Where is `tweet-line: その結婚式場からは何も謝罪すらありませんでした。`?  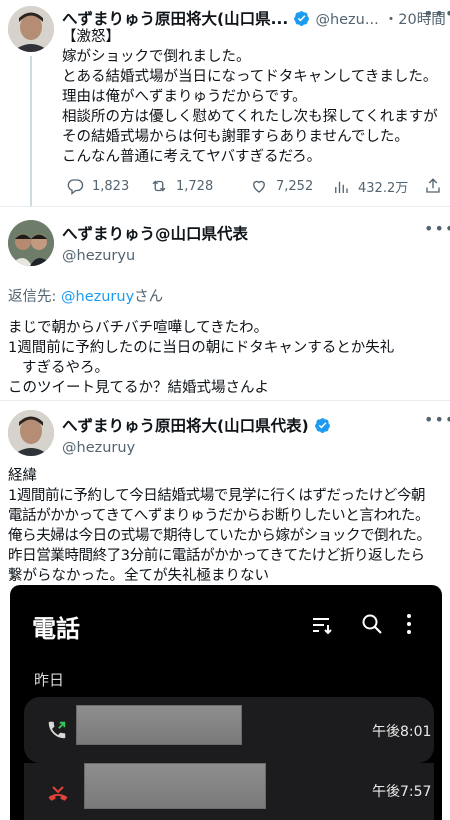 tweet-line: その結婚式場からは何も謝罪すらありませんでした。 is located at coordinates (235, 137).